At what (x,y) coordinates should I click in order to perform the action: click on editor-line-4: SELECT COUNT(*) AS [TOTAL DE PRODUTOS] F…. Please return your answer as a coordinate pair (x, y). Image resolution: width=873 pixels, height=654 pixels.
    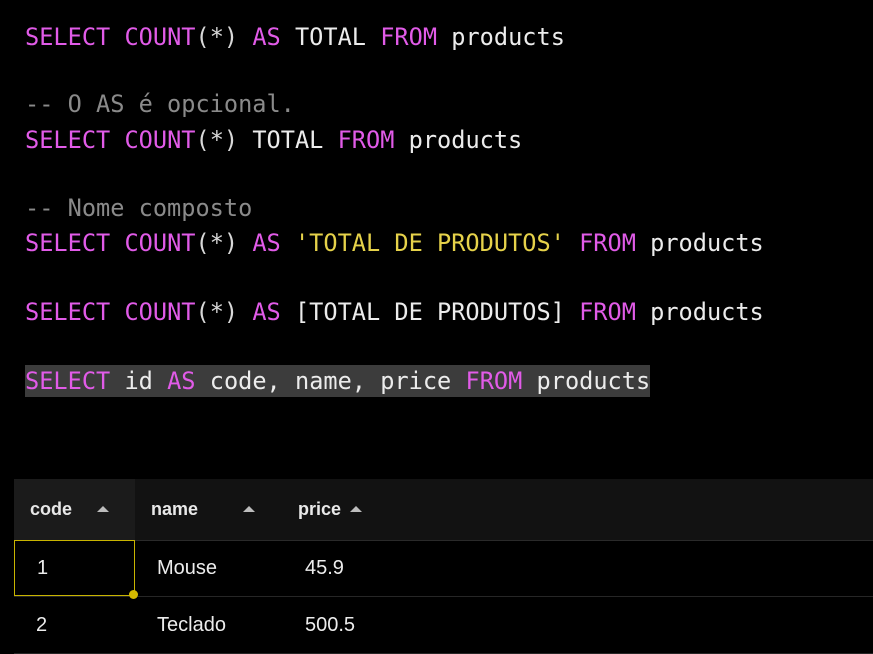
    Looking at the image, I should click on (394, 312).